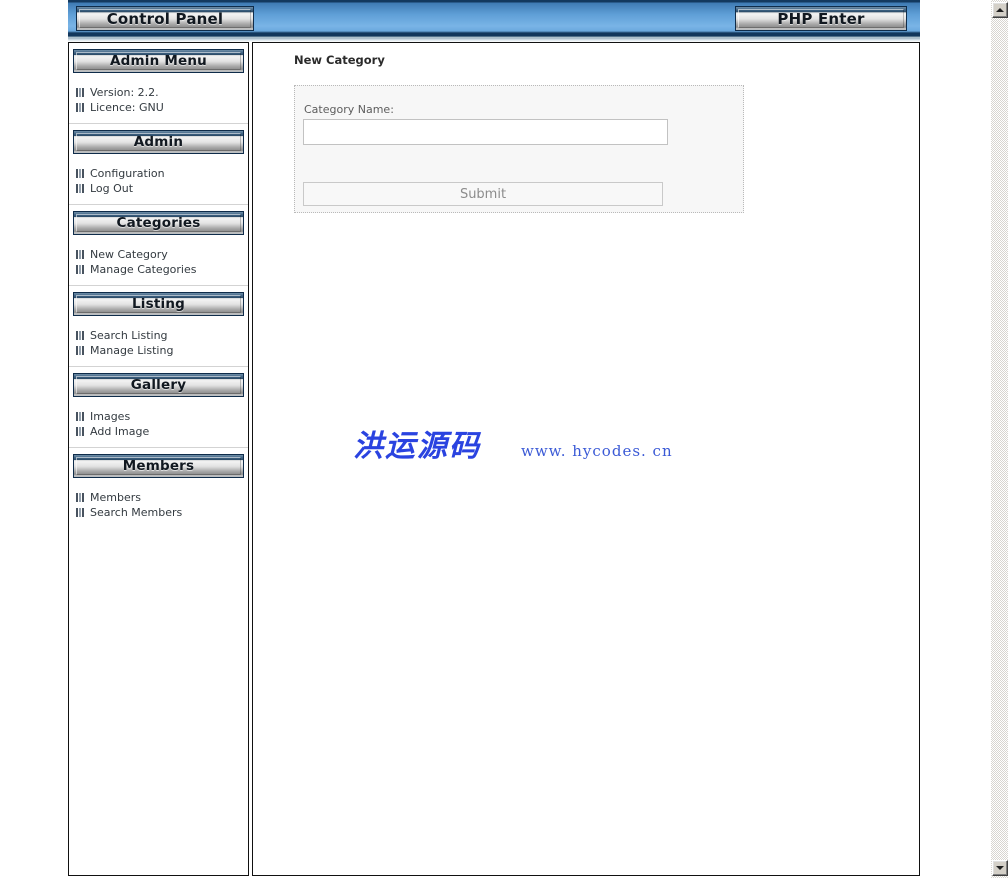  Describe the element at coordinates (120, 431) in the screenshot. I see `sidebar-item-label: Add Image` at that location.